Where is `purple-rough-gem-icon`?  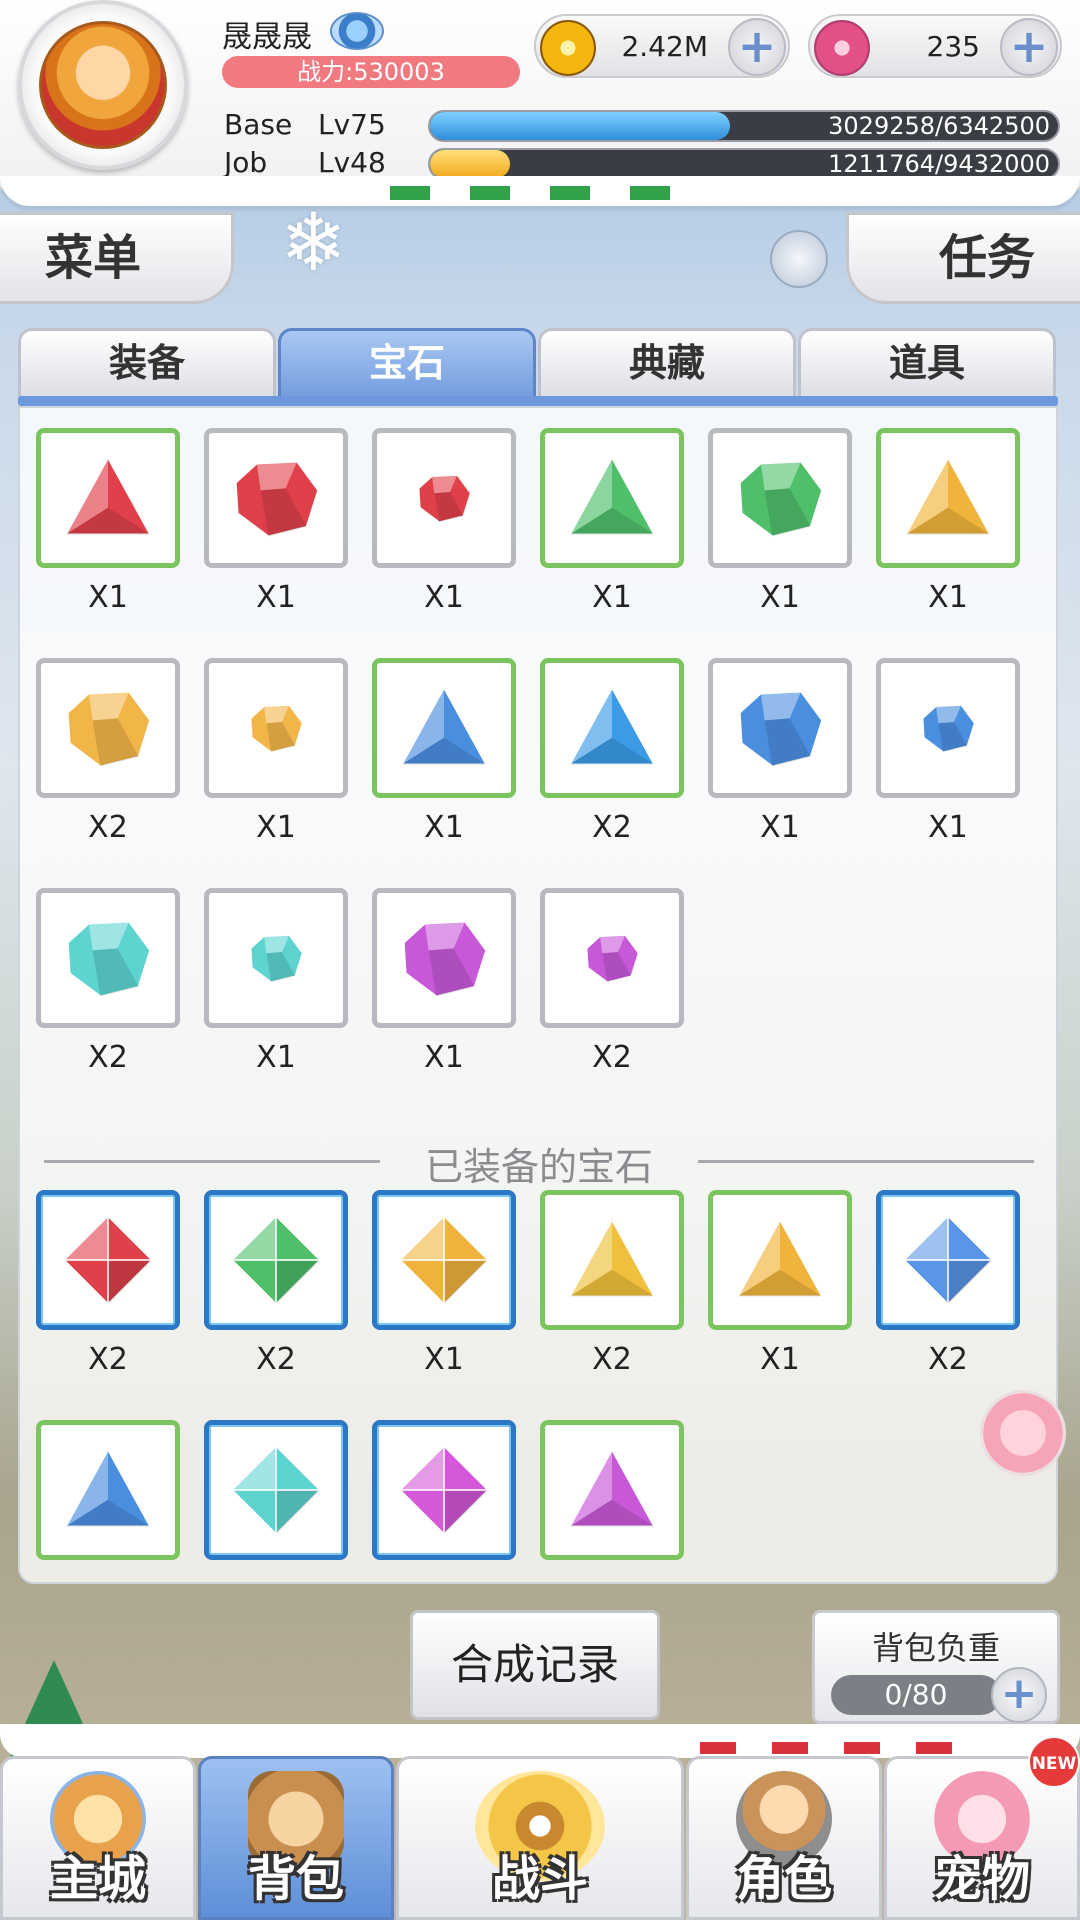
purple-rough-gem-icon is located at coordinates (444, 958).